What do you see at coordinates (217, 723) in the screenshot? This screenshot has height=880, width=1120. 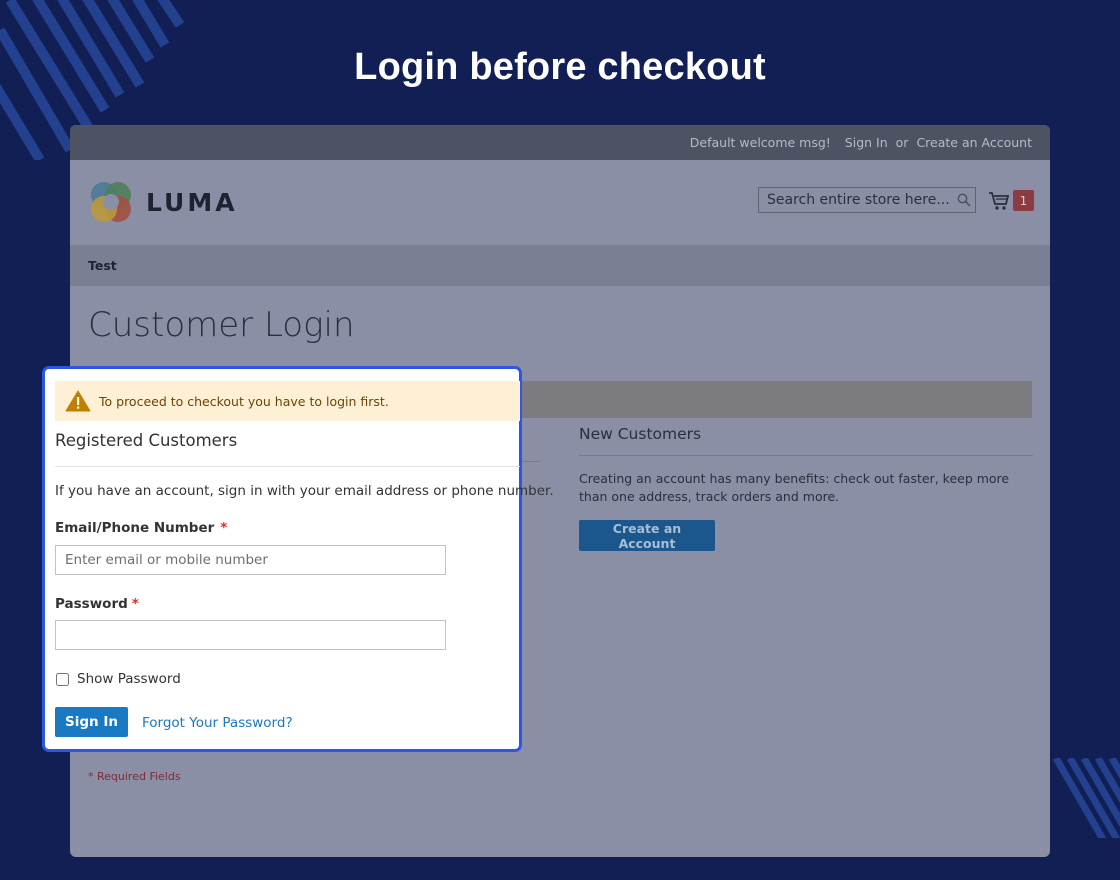 I see `forgot-password-link: Forgot Your Password?` at bounding box center [217, 723].